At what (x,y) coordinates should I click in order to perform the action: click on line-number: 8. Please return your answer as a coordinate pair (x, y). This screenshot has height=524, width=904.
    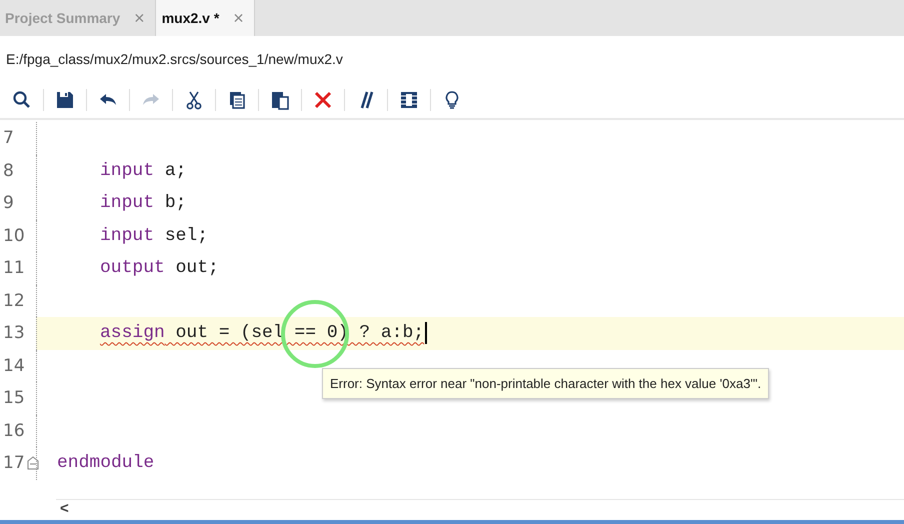
    Looking at the image, I should click on (8, 170).